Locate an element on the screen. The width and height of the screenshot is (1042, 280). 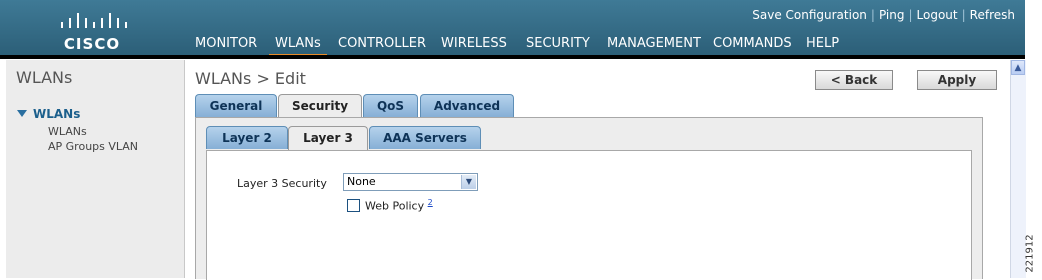
subtab-layer3: Layer 3 is located at coordinates (328, 138).